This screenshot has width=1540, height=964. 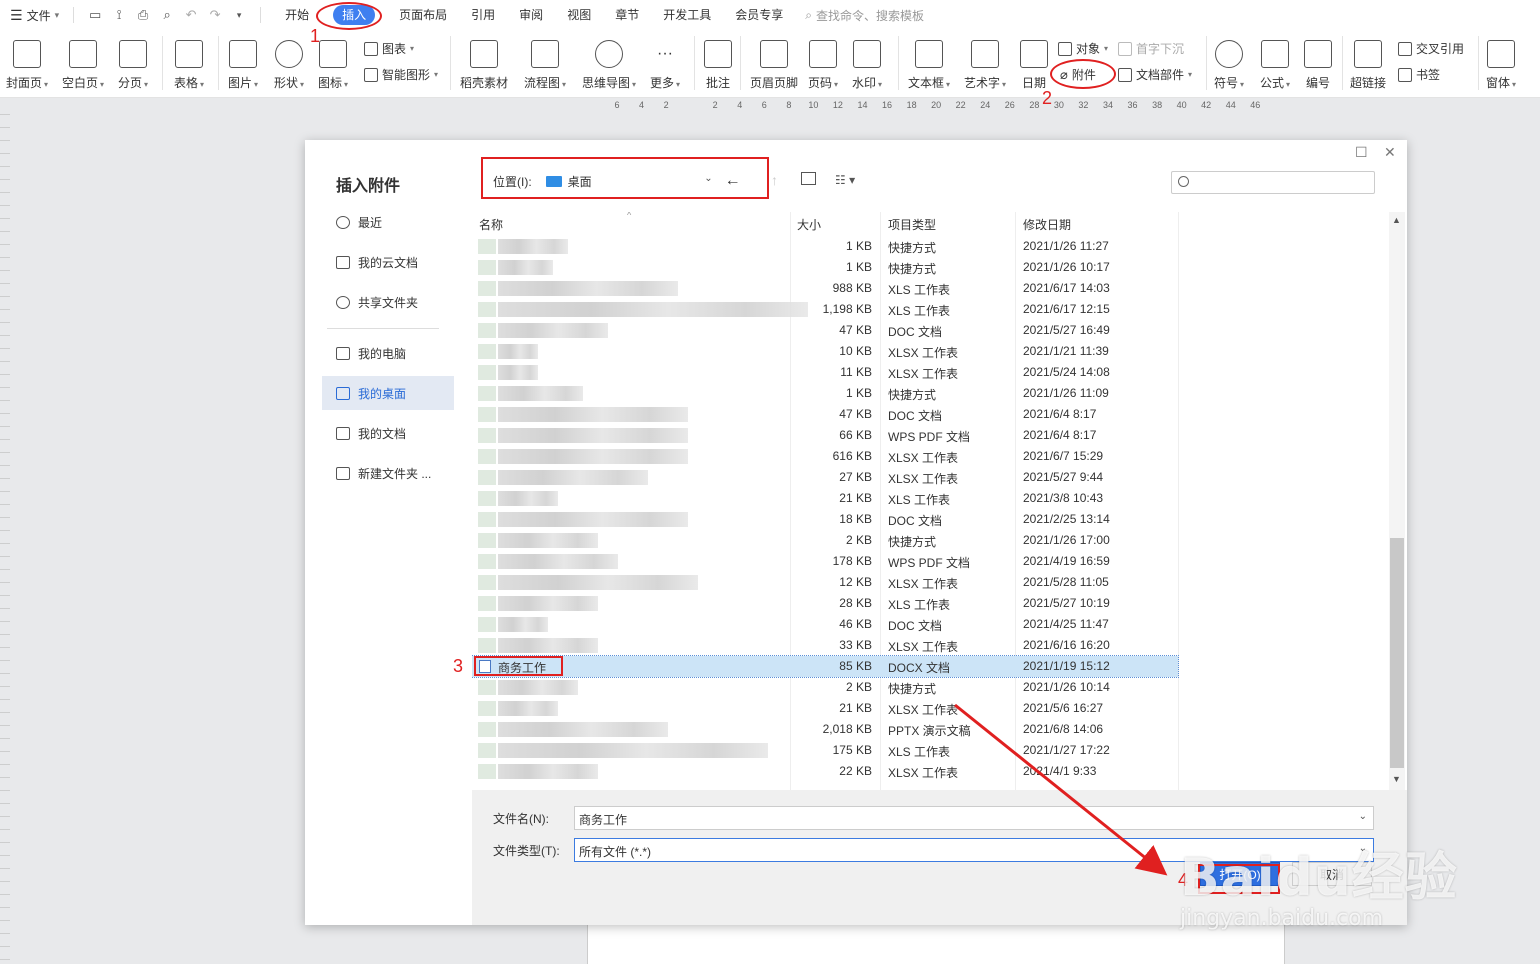 What do you see at coordinates (825, 435) in the screenshot?
I see `file-row: 66 KB WPS PDF 文档 2021/6/4 8:17` at bounding box center [825, 435].